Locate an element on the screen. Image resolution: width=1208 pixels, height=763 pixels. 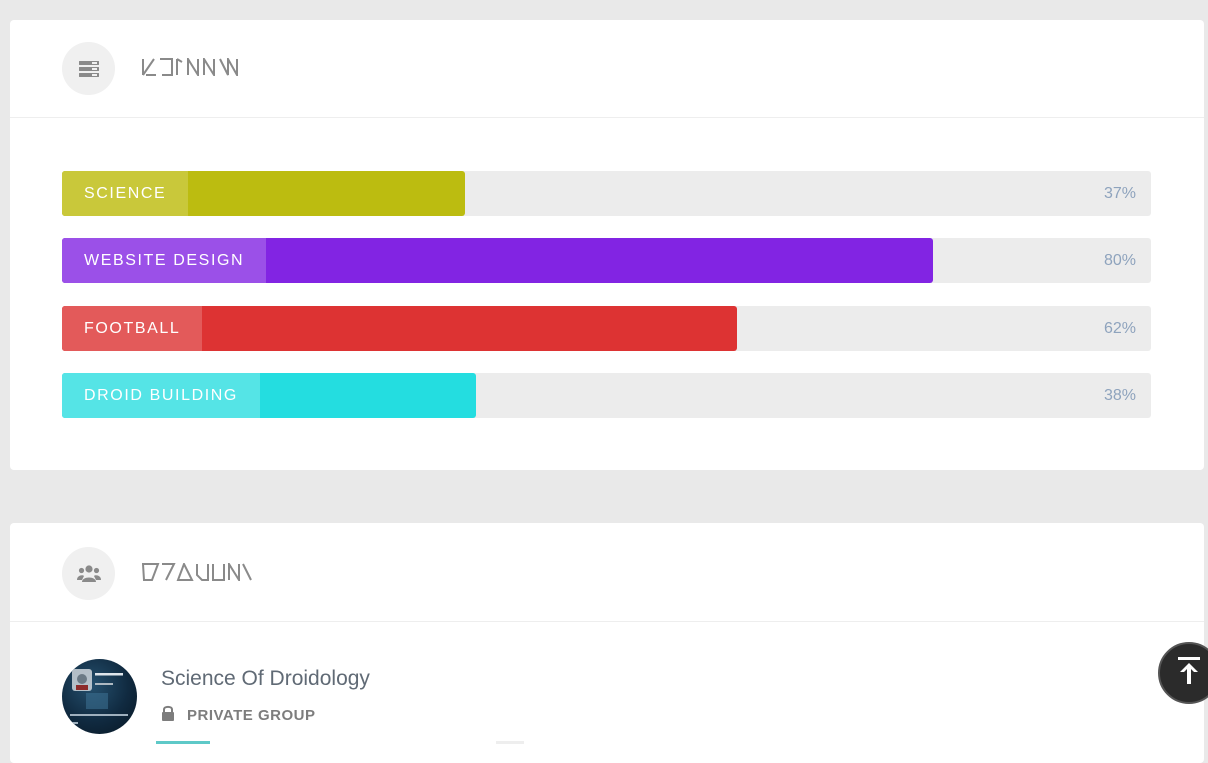
skill-bar-fill: WEBSITE DESIGN is located at coordinates (498, 260).